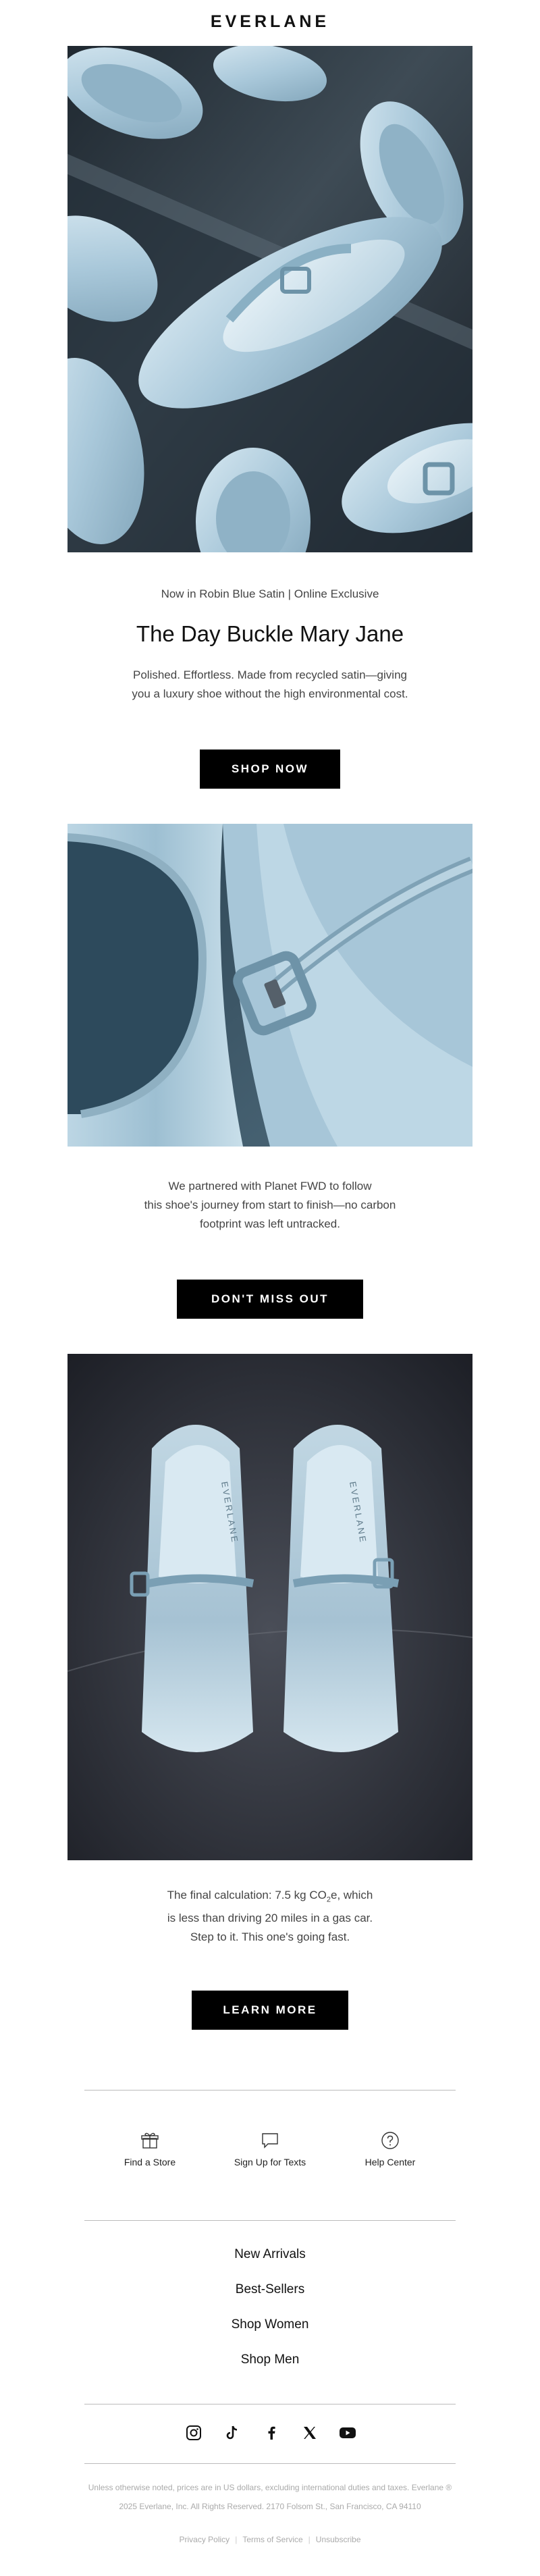 The height and width of the screenshot is (2576, 540). What do you see at coordinates (270, 1299) in the screenshot?
I see `dont-miss-out-button: DON'T MISS OUT` at bounding box center [270, 1299].